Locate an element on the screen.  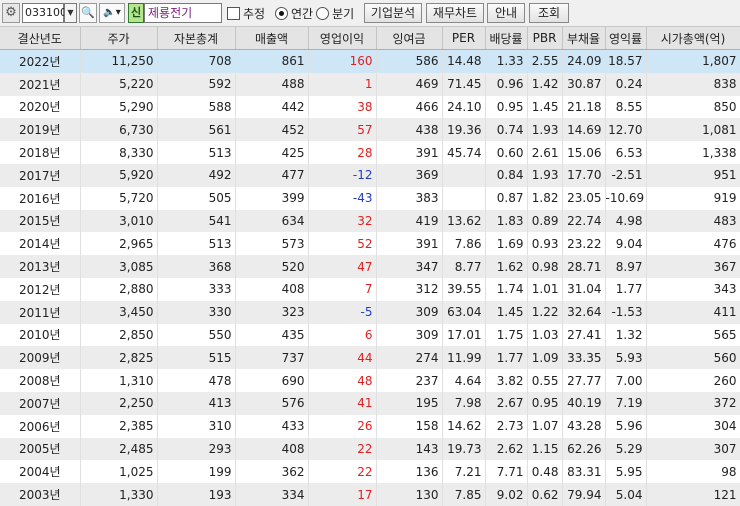
cell-opm: -2.51 is located at coordinates (626, 175).